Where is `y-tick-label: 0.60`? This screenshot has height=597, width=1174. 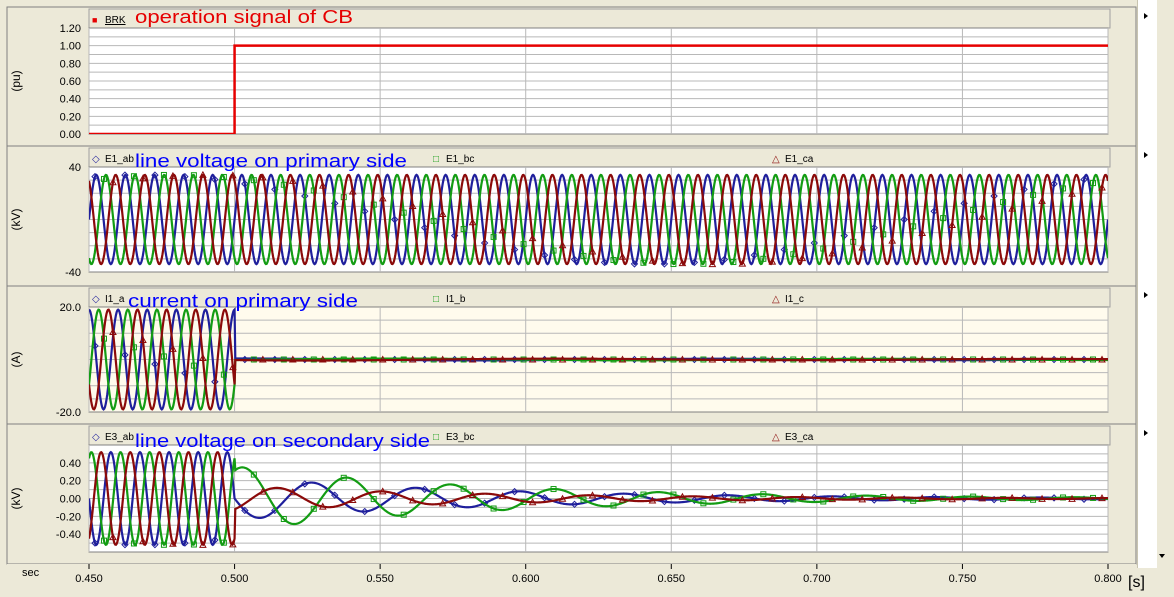 y-tick-label: 0.60 is located at coordinates (70, 82).